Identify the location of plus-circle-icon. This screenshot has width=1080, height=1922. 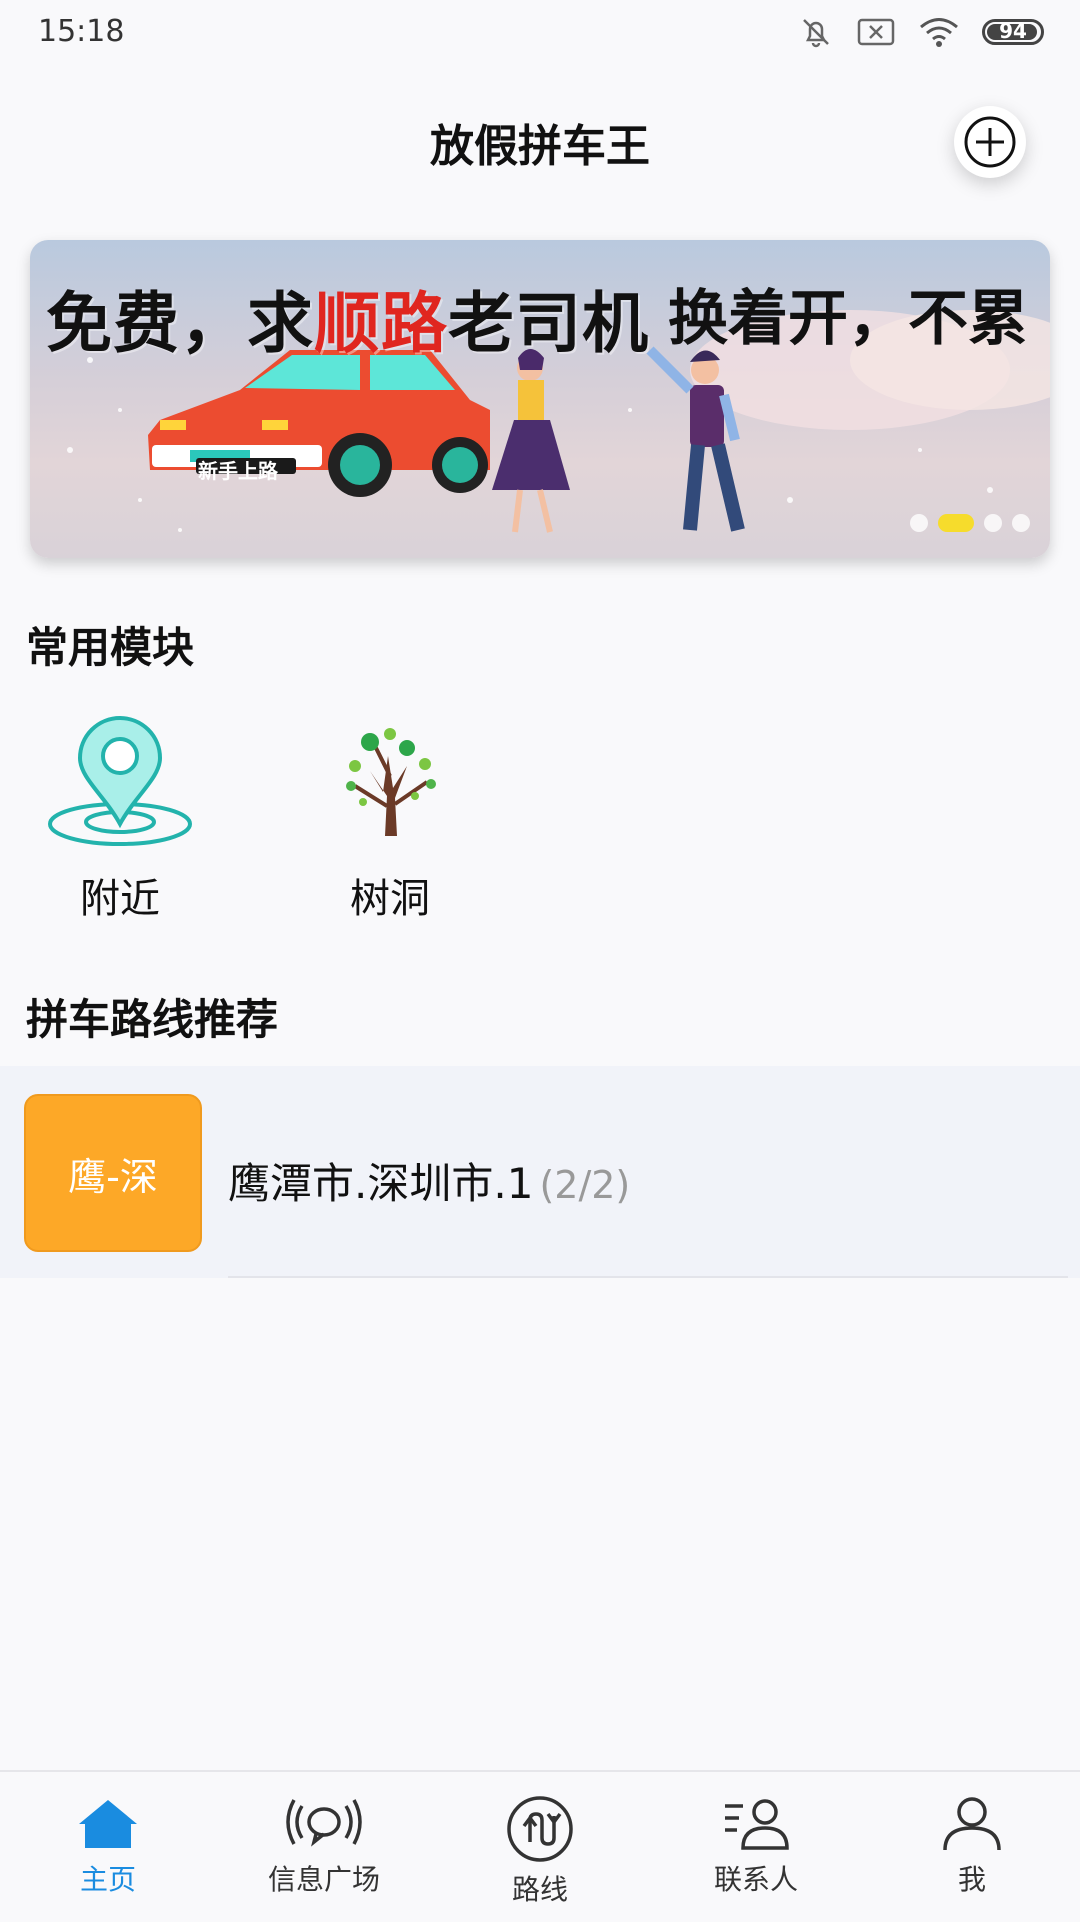
(990, 142).